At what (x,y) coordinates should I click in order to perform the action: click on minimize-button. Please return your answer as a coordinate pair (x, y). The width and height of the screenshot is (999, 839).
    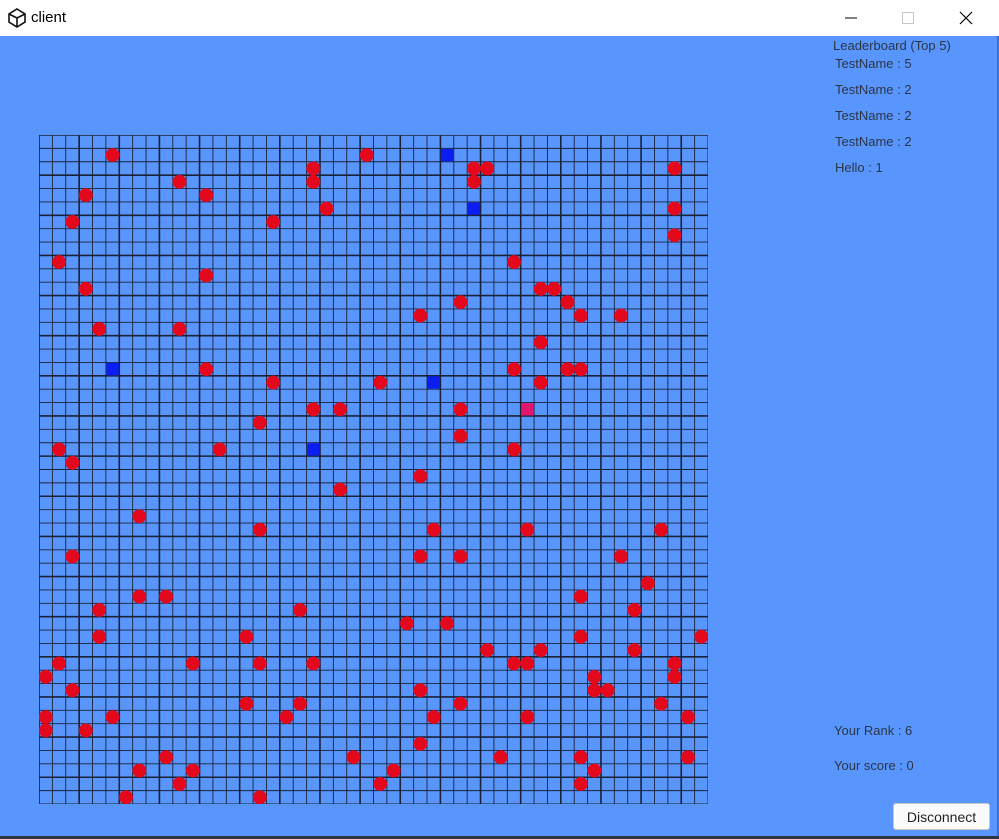
    Looking at the image, I should click on (851, 18).